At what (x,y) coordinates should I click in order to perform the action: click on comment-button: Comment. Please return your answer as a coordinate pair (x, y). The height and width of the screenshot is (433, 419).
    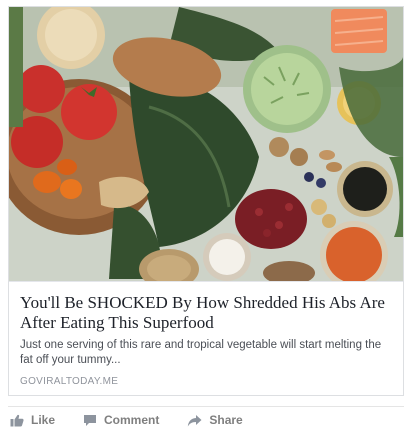
    Looking at the image, I should click on (121, 420).